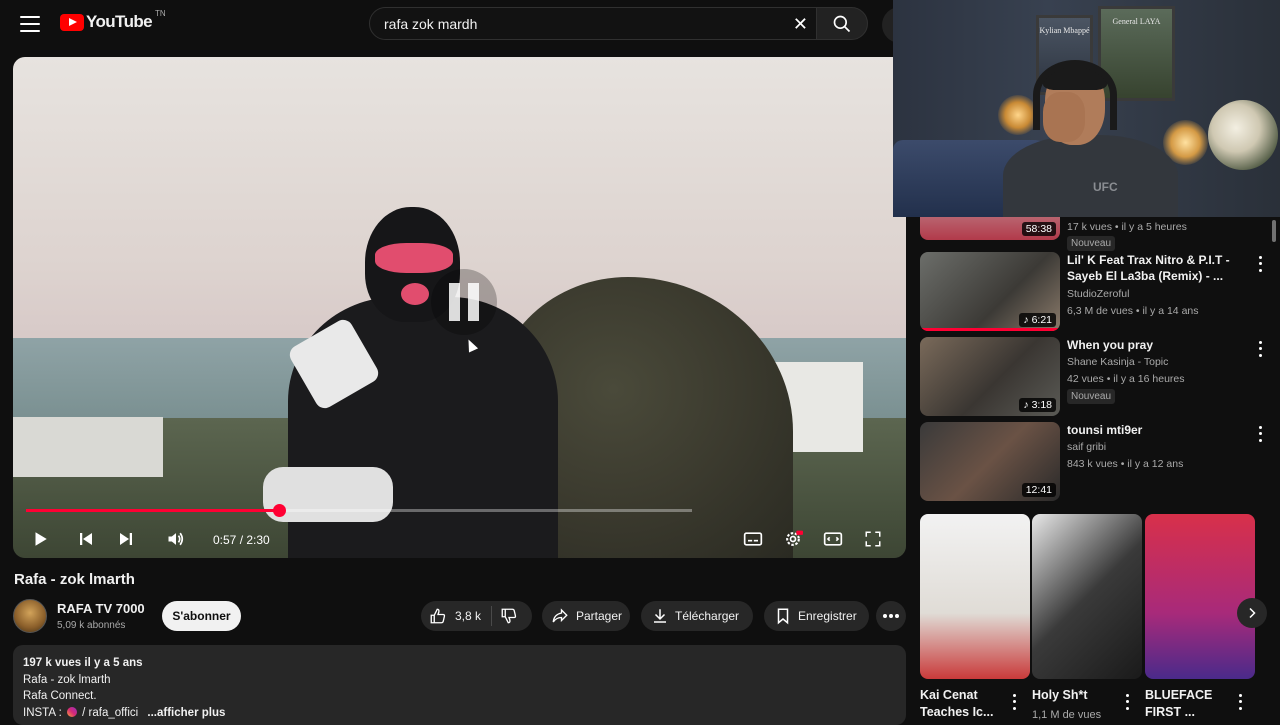 The width and height of the screenshot is (1280, 725). I want to click on progress-scrubber, so click(280, 510).